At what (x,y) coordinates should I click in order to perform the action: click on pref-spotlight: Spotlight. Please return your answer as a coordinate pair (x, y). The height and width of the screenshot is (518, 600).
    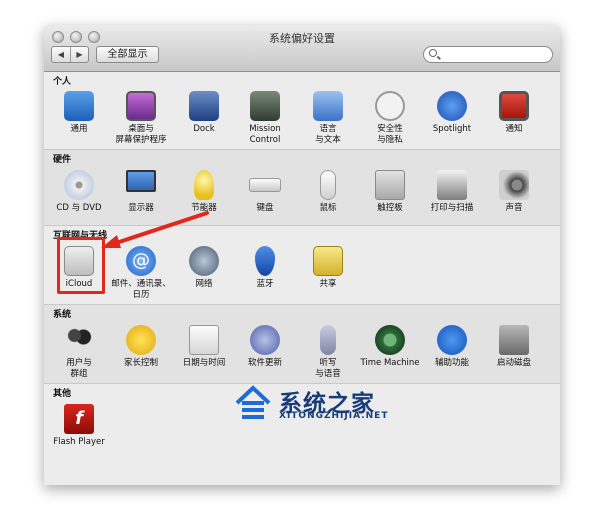
    Looking at the image, I should click on (452, 113).